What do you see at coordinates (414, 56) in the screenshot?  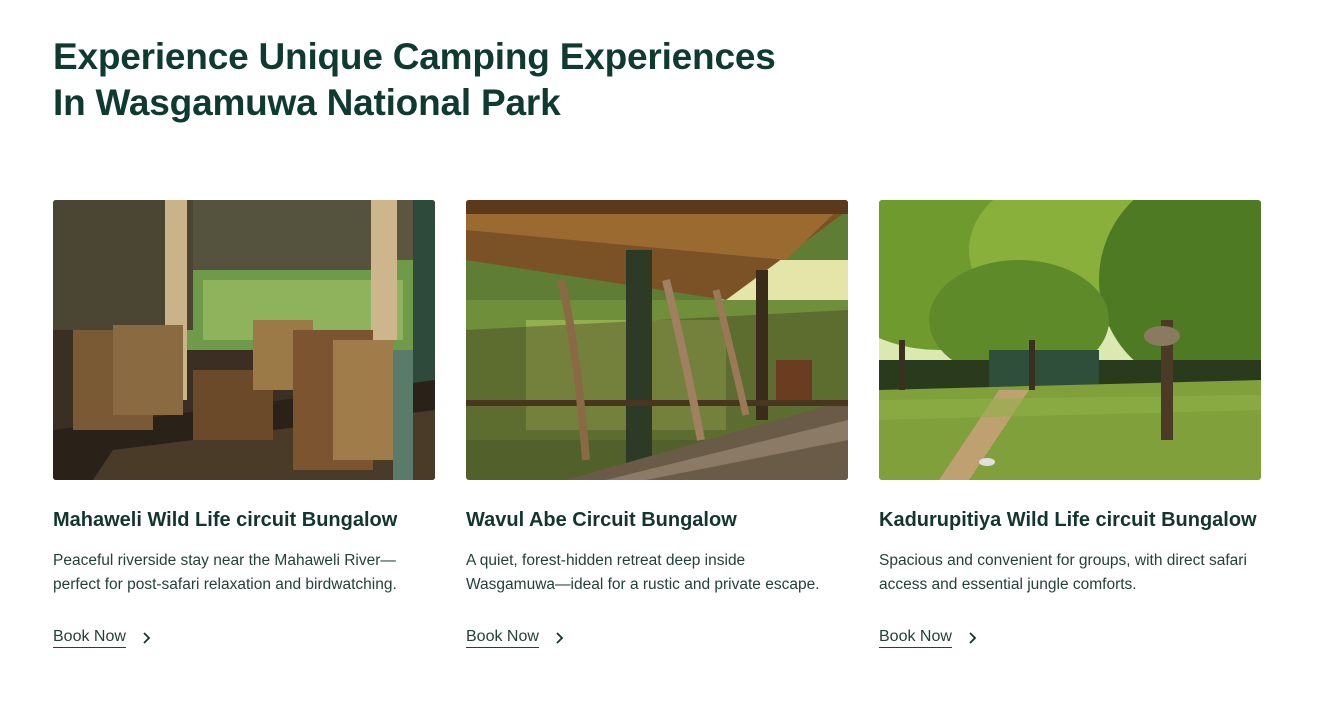 I see `section-heading-line-1: Experience Unique Camping Experiences` at bounding box center [414, 56].